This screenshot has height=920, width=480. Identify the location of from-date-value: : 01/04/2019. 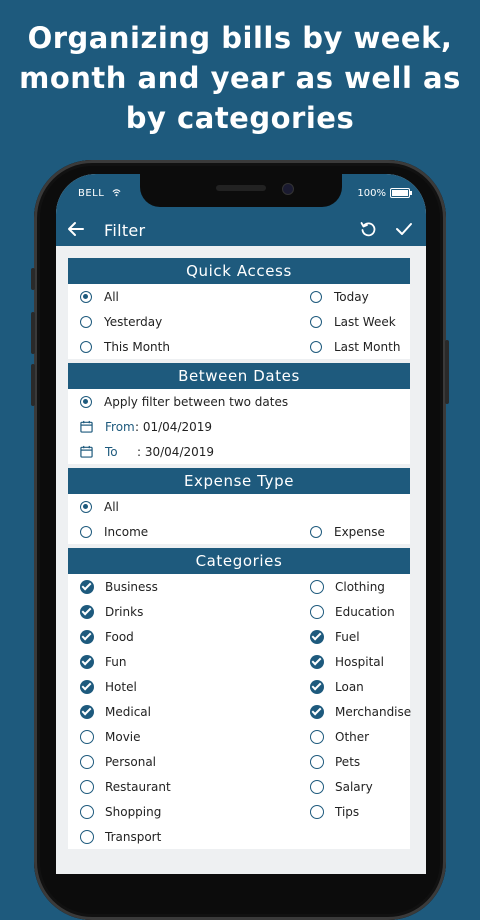
(173, 427).